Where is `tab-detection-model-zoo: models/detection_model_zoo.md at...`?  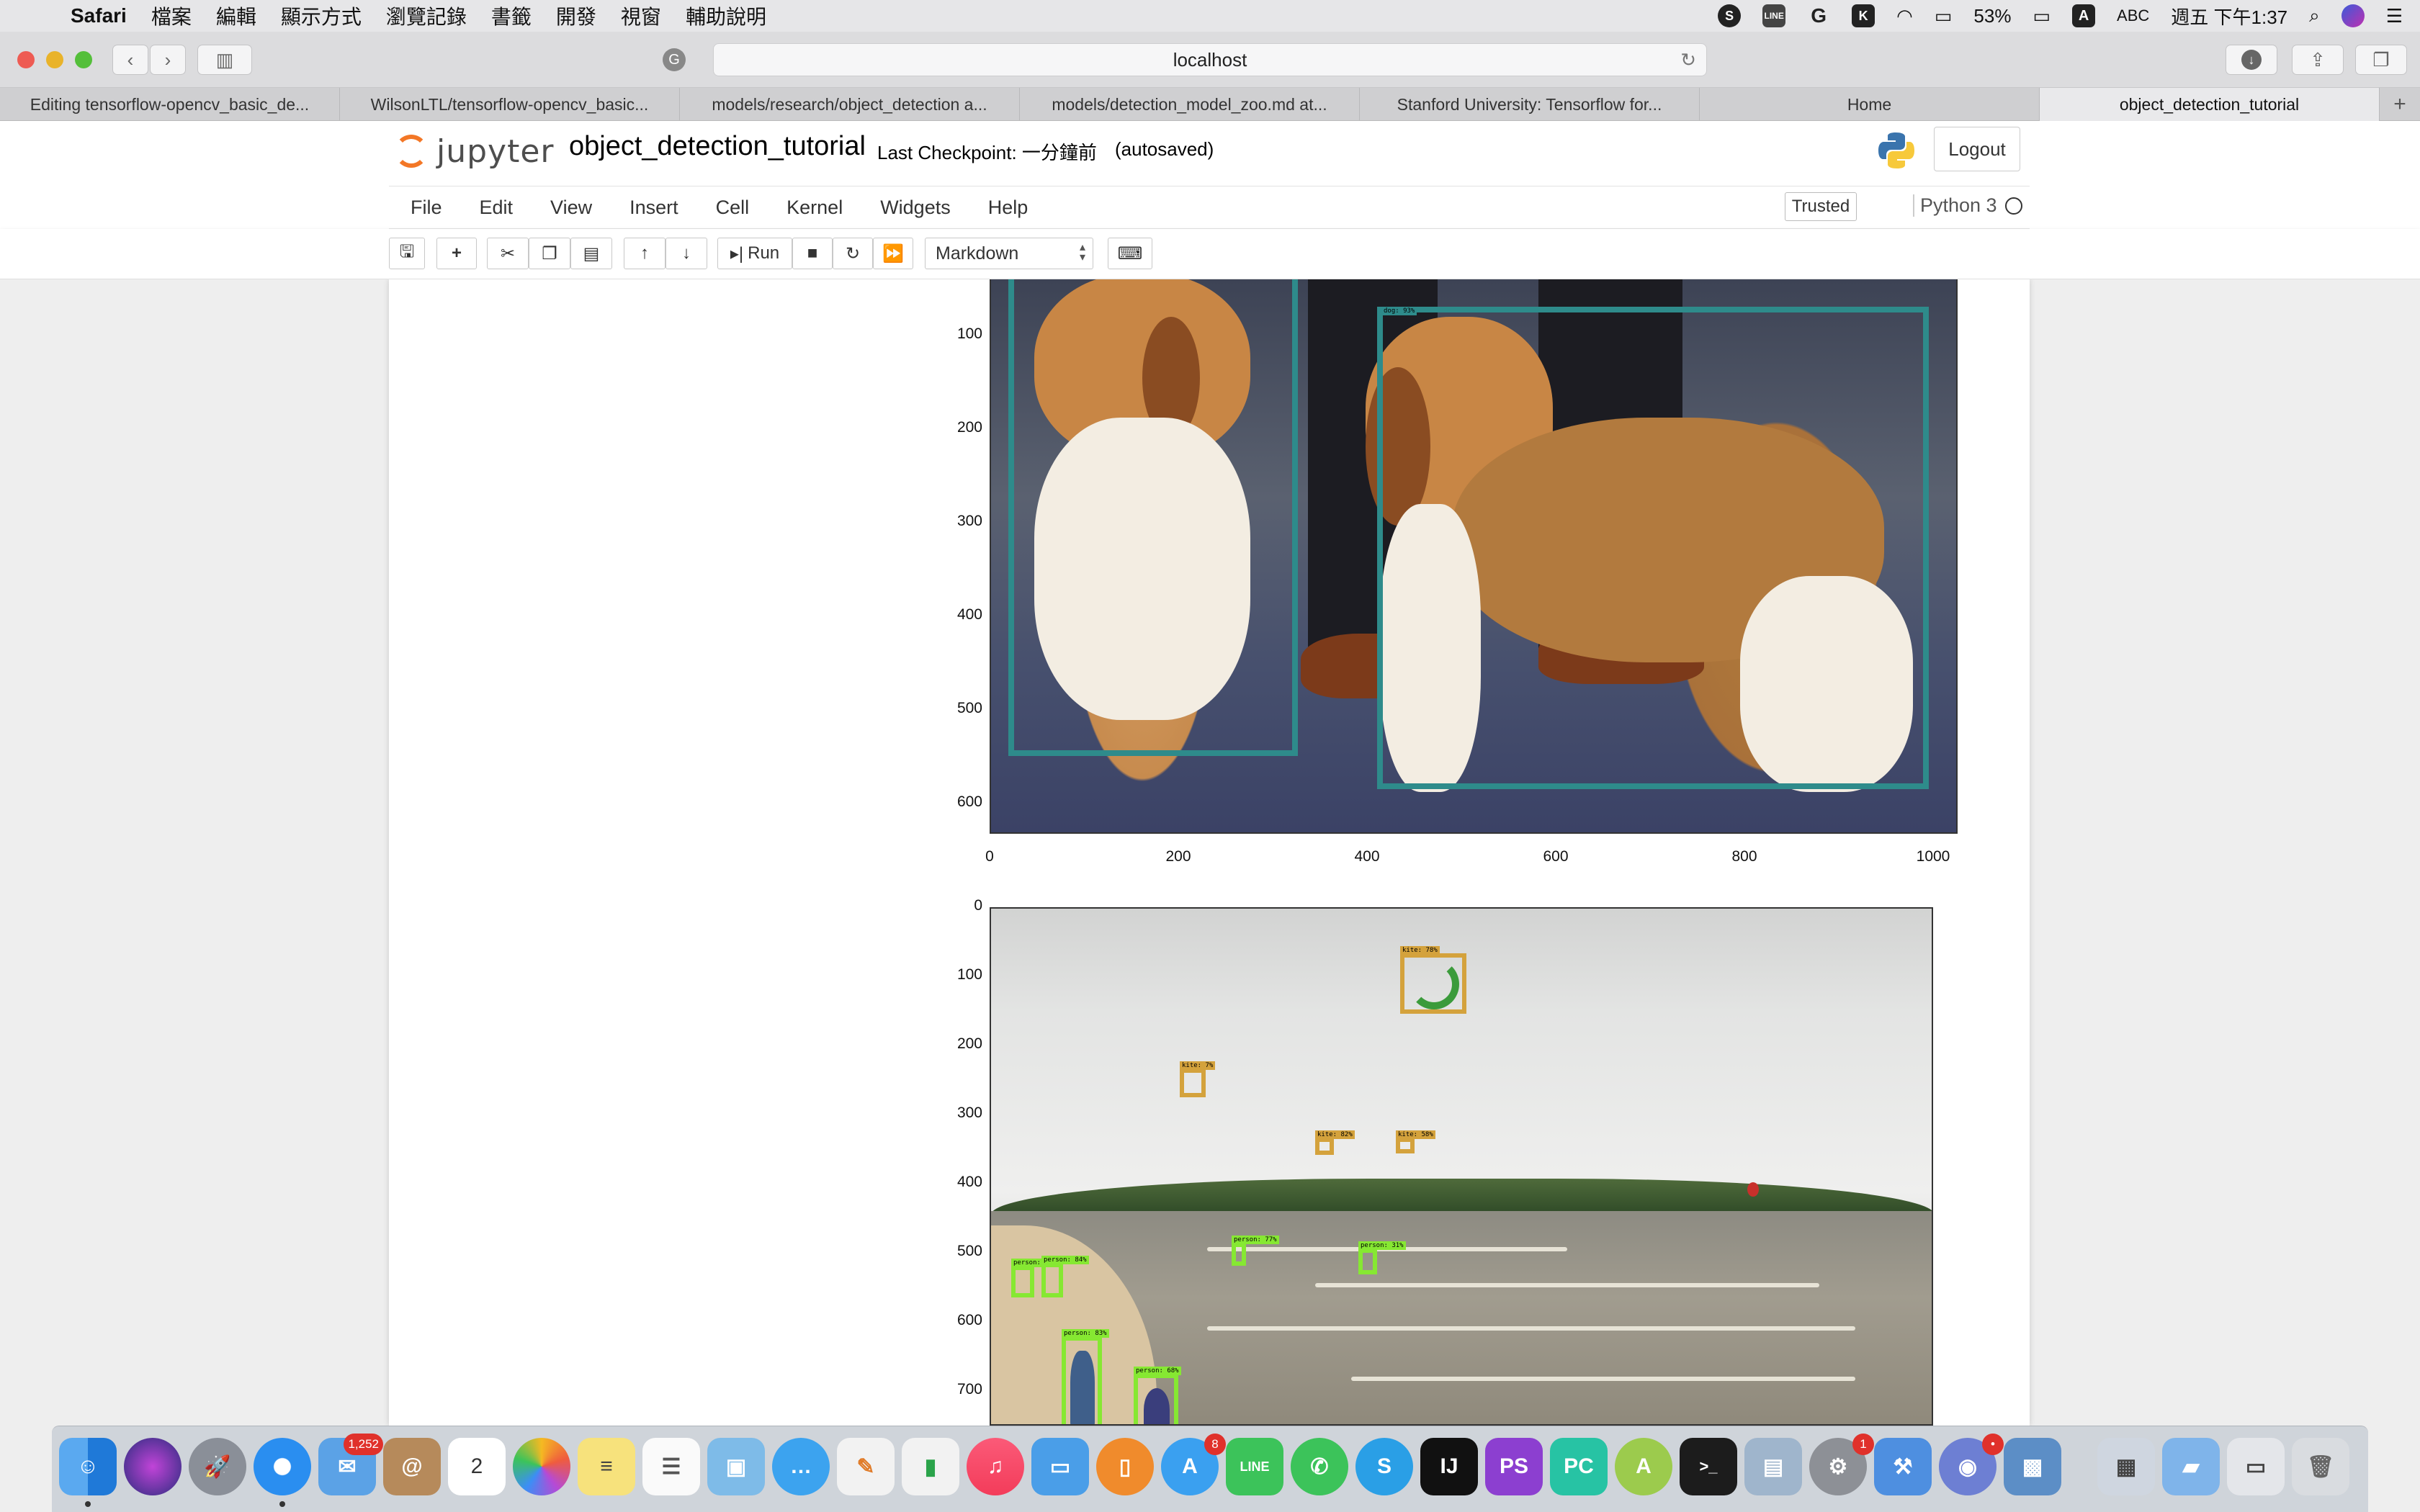 tab-detection-model-zoo: models/detection_model_zoo.md at... is located at coordinates (1190, 104).